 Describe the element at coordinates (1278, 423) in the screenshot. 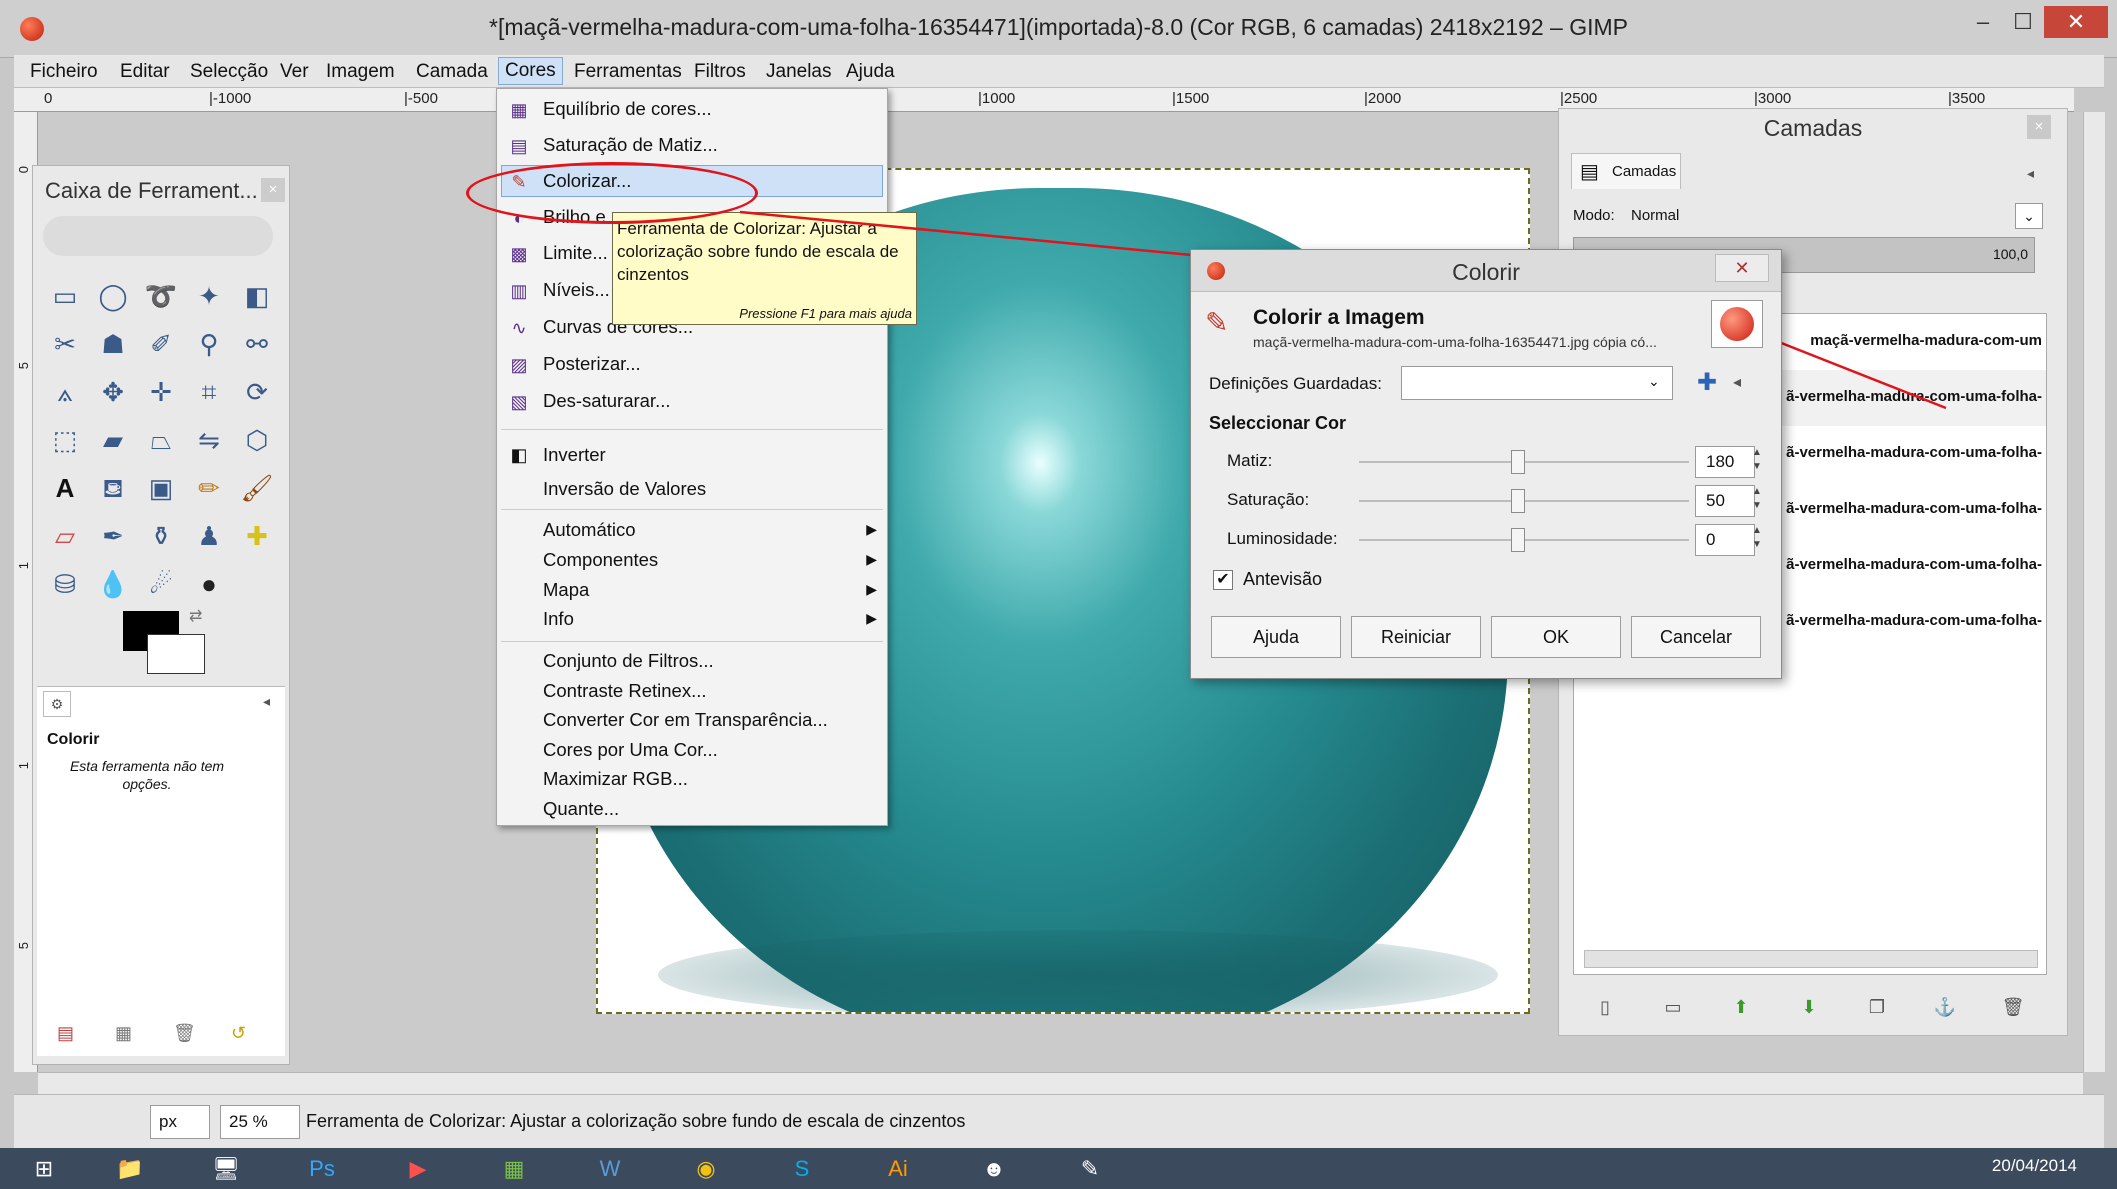

I see `section-heading: Seleccionar Cor` at that location.